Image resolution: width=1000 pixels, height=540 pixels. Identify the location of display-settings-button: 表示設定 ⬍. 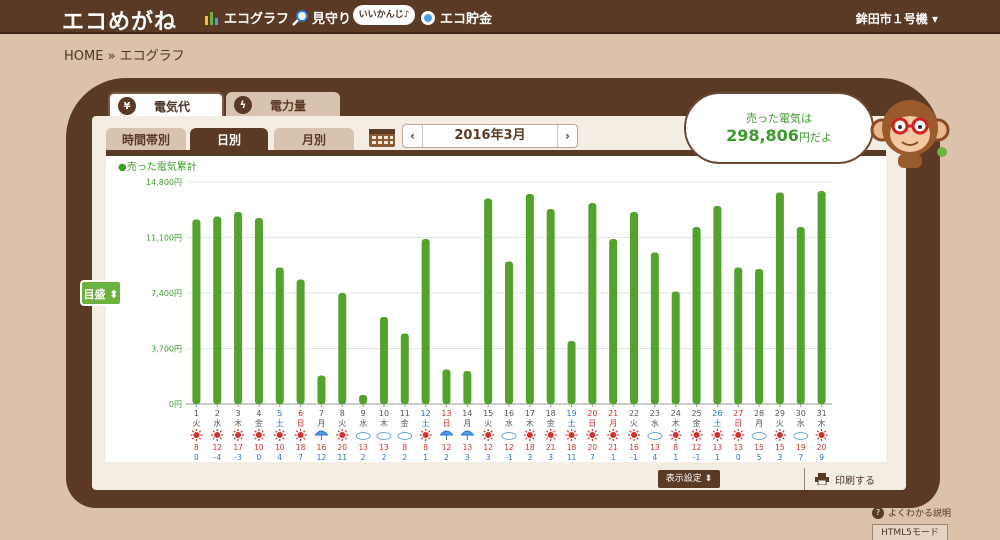
(689, 479).